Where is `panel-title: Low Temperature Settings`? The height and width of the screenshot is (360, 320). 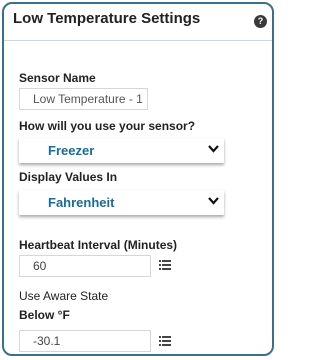 panel-title: Low Temperature Settings is located at coordinates (107, 18).